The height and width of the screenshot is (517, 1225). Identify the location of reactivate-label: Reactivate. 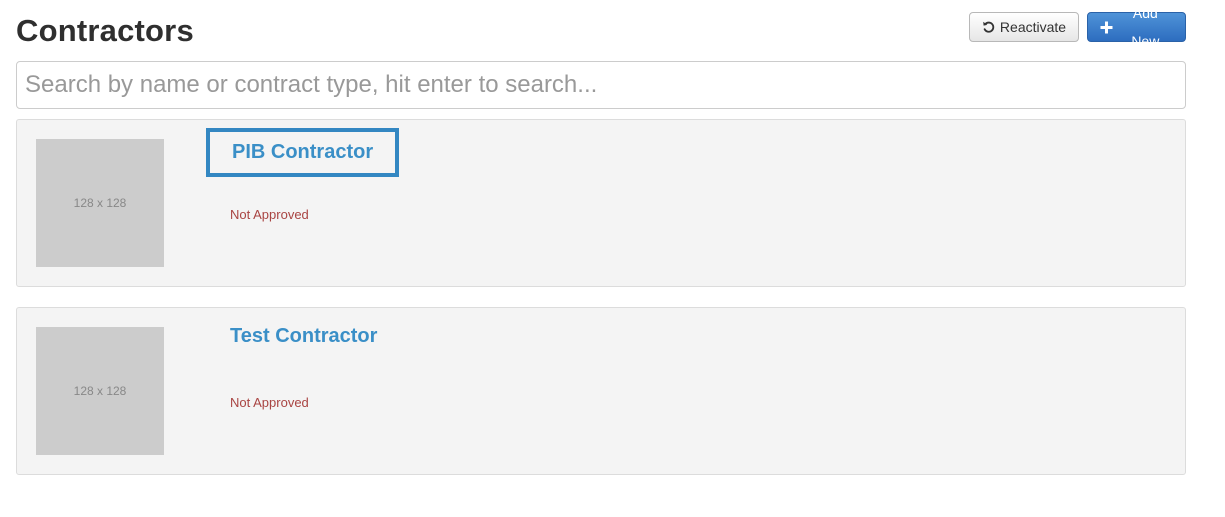
(1033, 27).